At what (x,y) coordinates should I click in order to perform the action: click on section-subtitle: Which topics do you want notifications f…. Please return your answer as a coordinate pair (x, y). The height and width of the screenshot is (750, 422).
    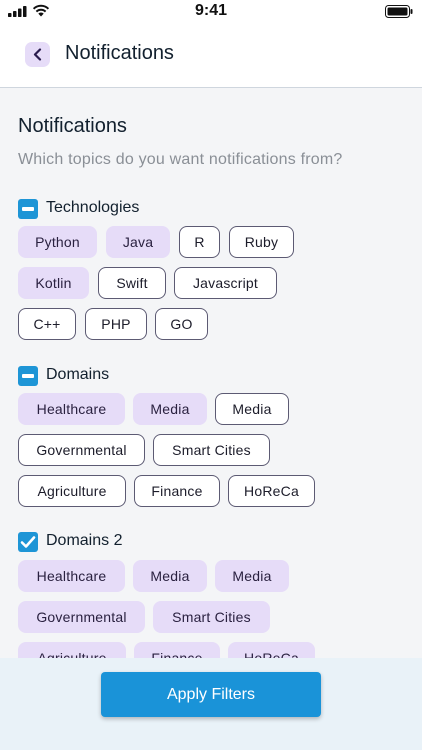
    Looking at the image, I should click on (180, 159).